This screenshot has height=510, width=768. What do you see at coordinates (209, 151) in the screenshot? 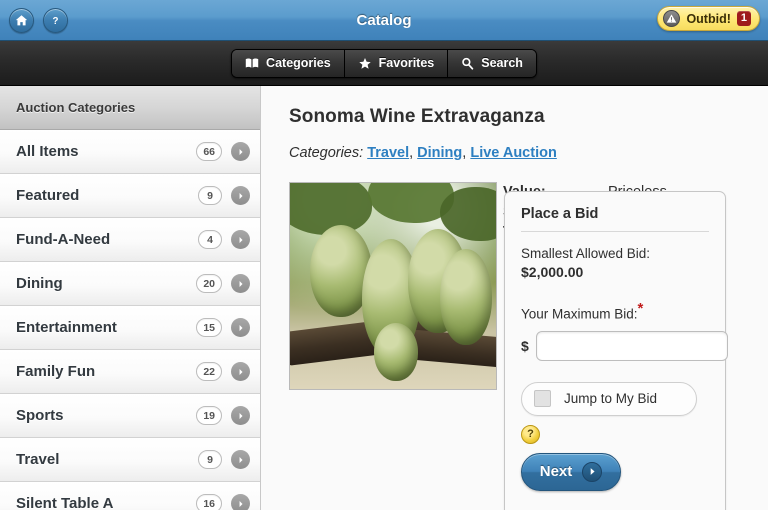
I see `sidebar-item-count: 66` at bounding box center [209, 151].